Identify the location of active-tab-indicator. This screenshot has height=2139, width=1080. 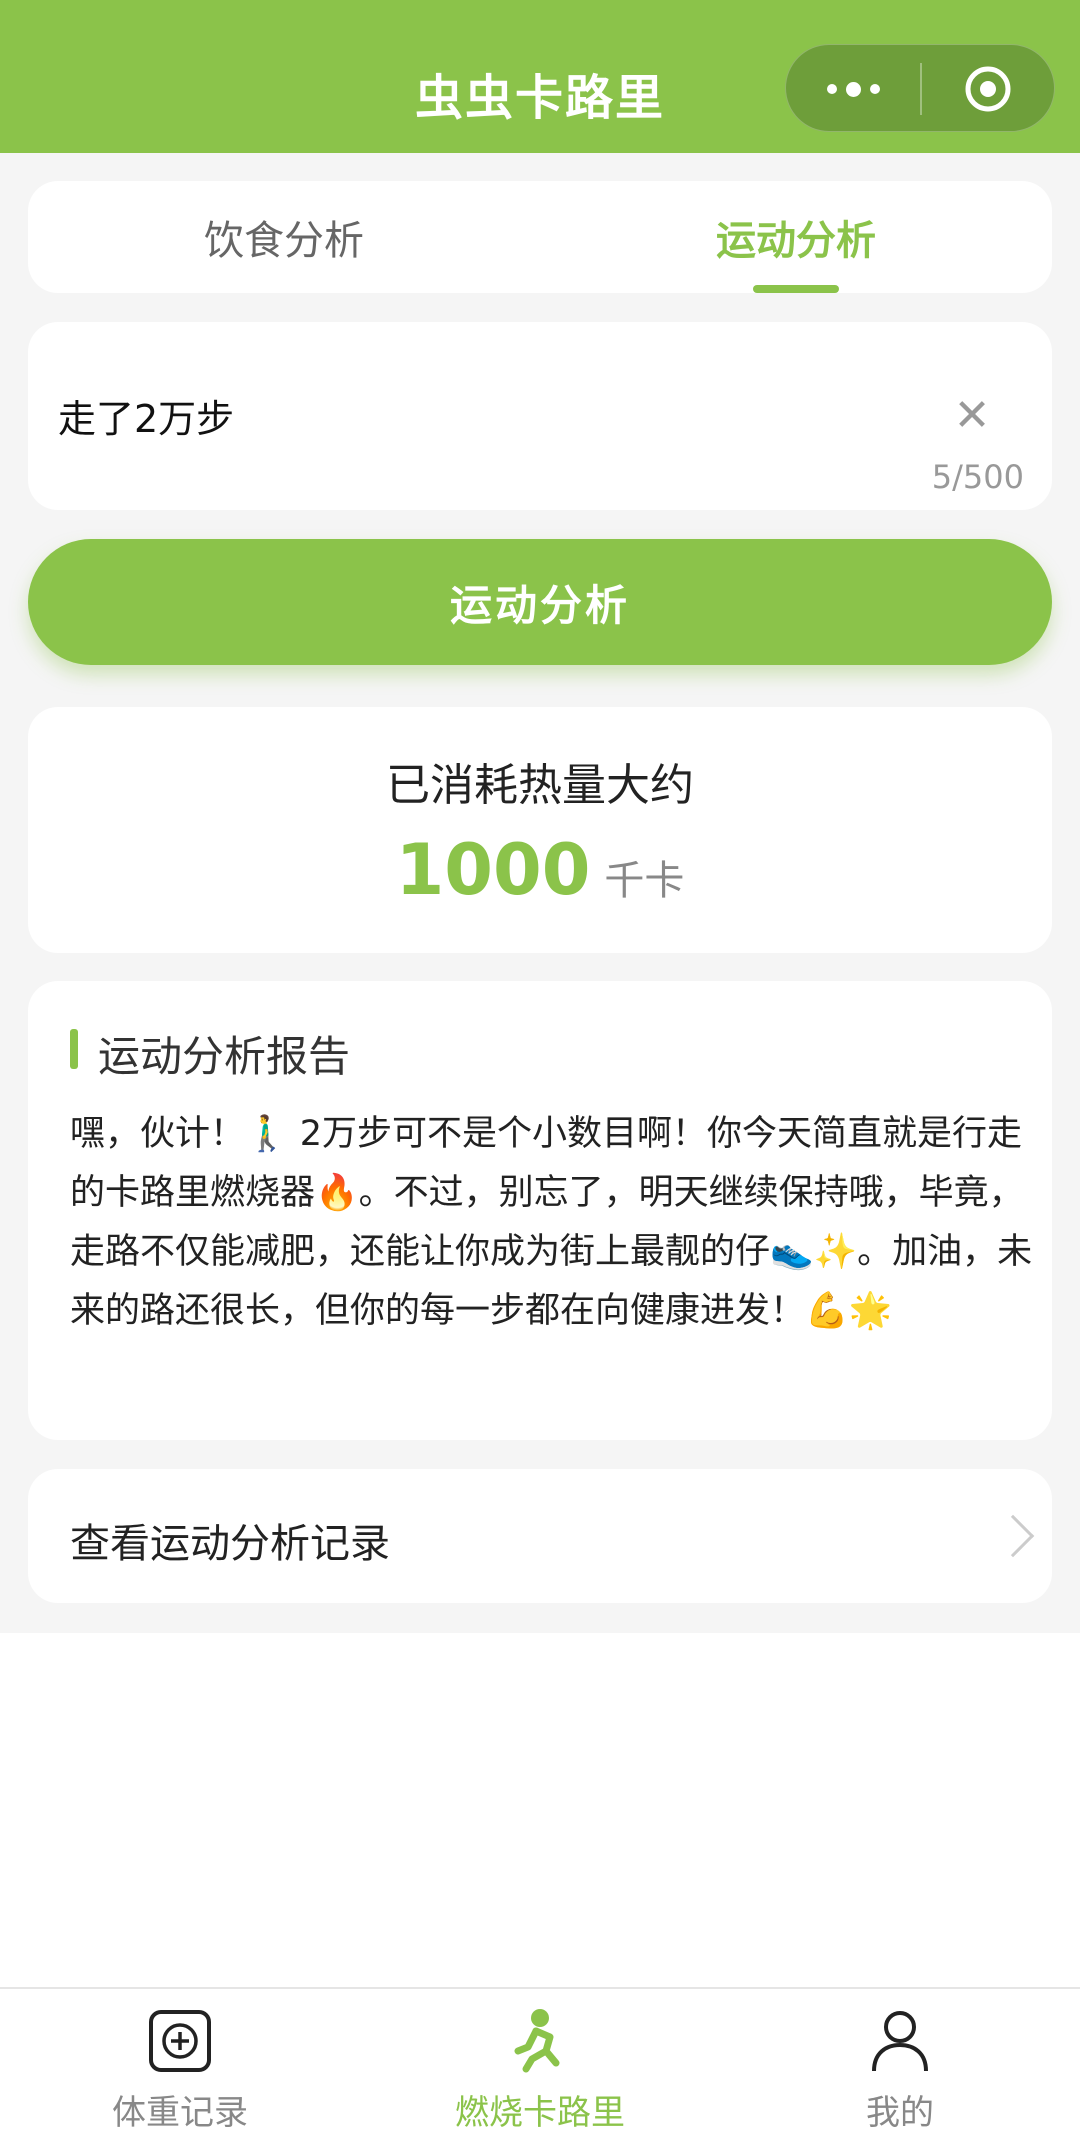
(796, 289).